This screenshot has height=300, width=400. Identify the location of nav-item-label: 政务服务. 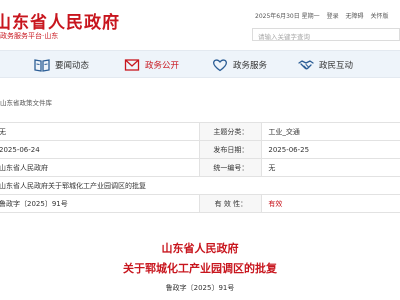
(250, 66).